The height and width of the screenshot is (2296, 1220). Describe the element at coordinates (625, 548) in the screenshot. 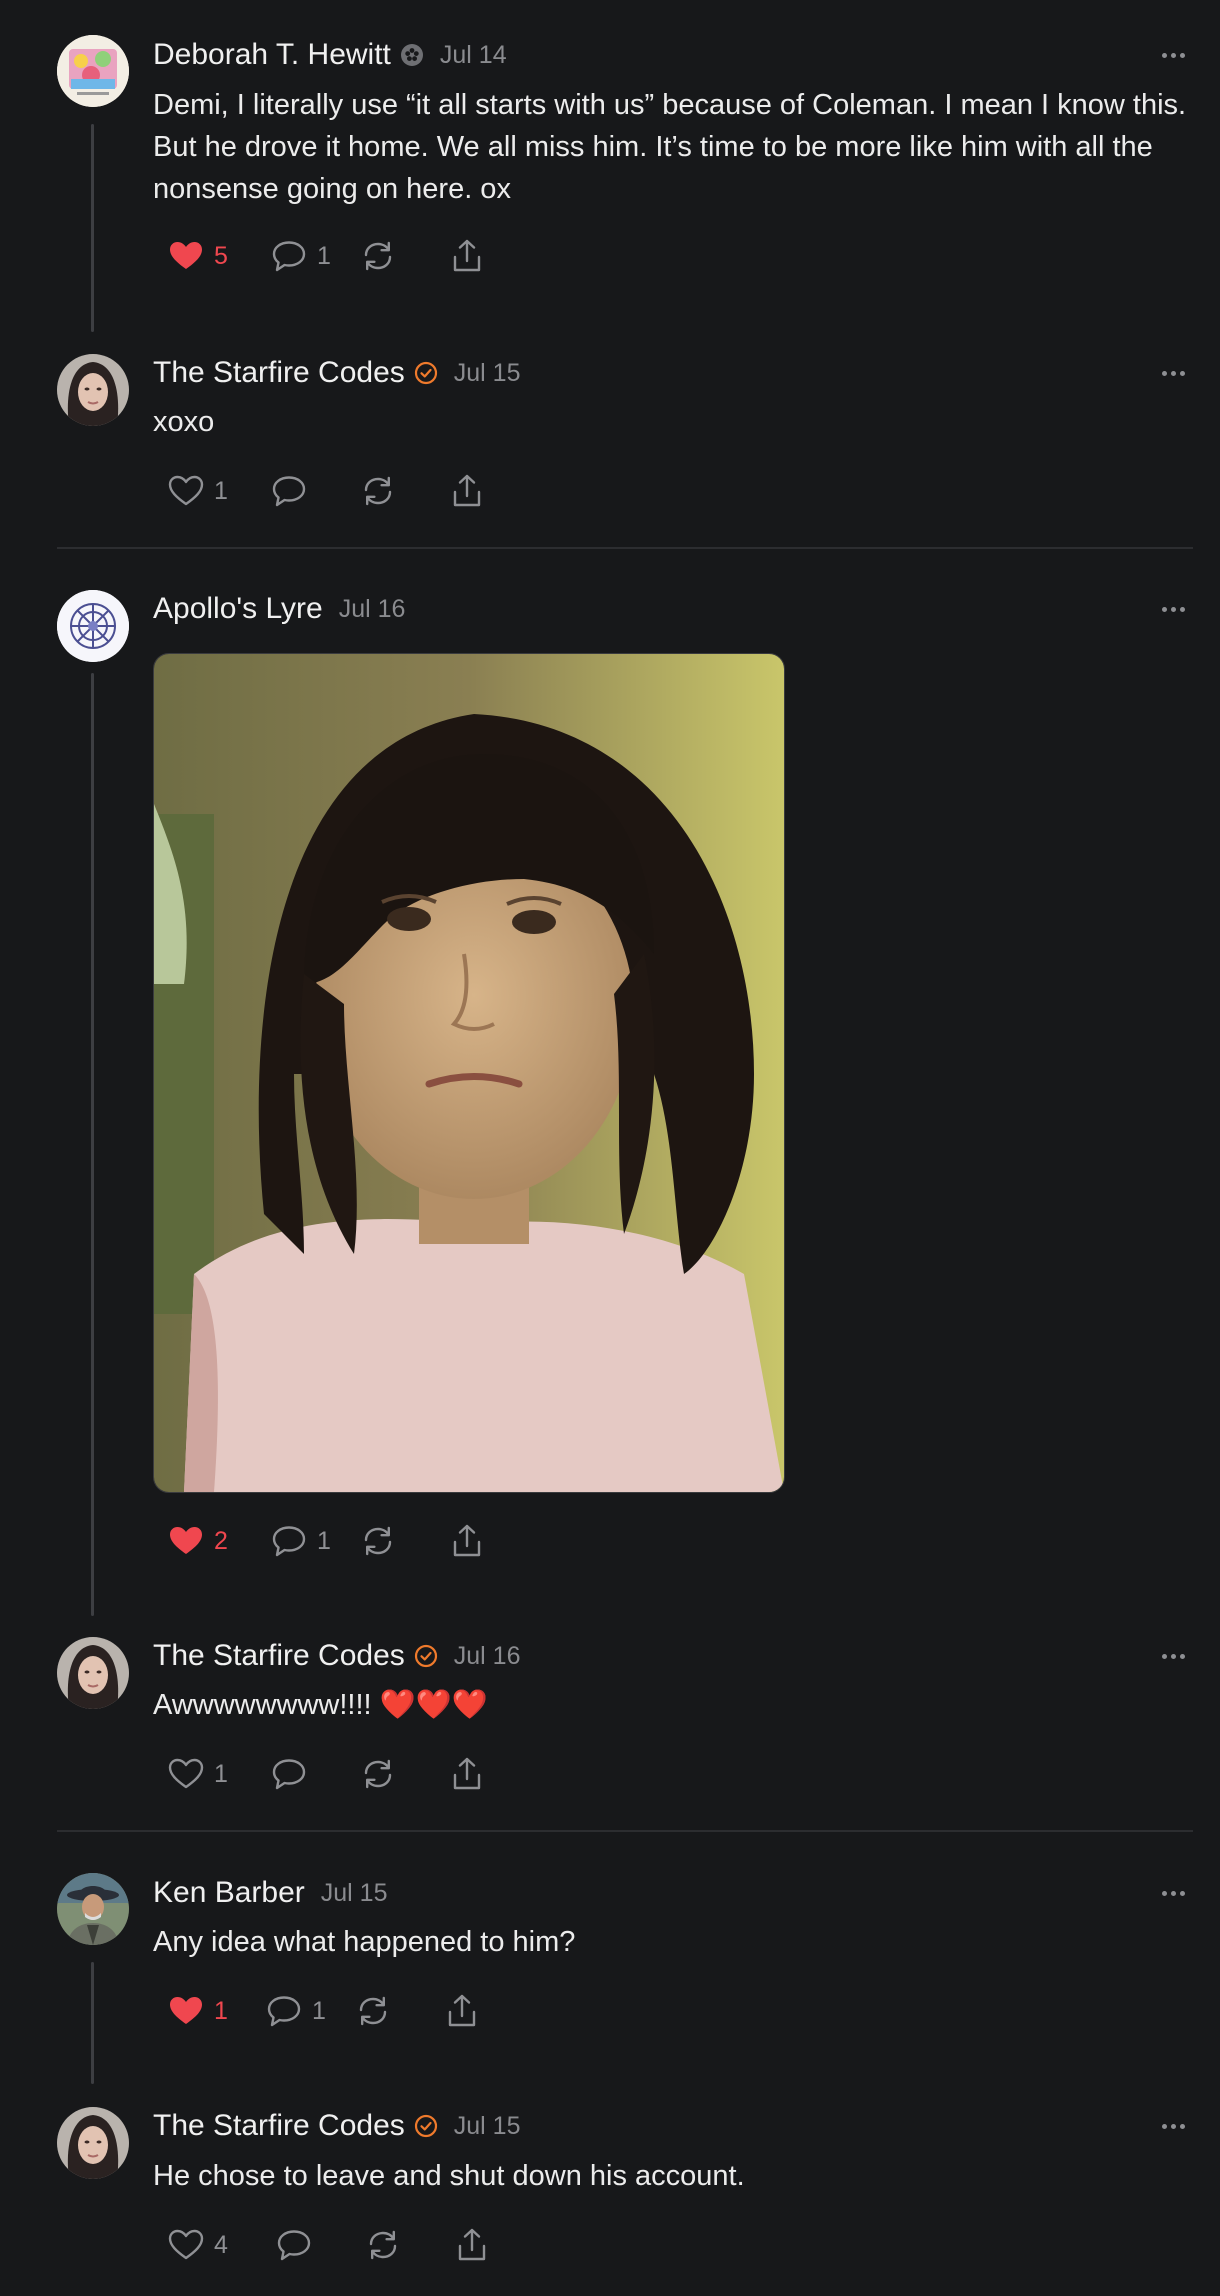

I see `thread-divider` at that location.